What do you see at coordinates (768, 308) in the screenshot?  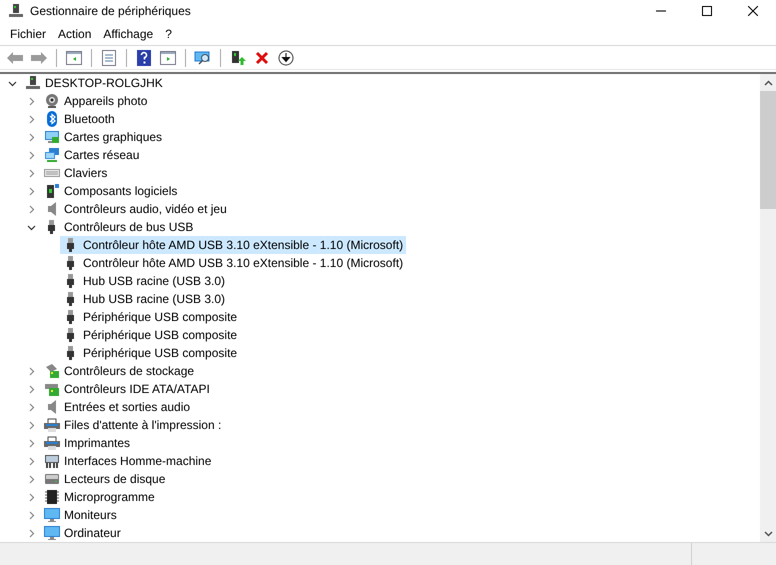 I see `scrollbar` at bounding box center [768, 308].